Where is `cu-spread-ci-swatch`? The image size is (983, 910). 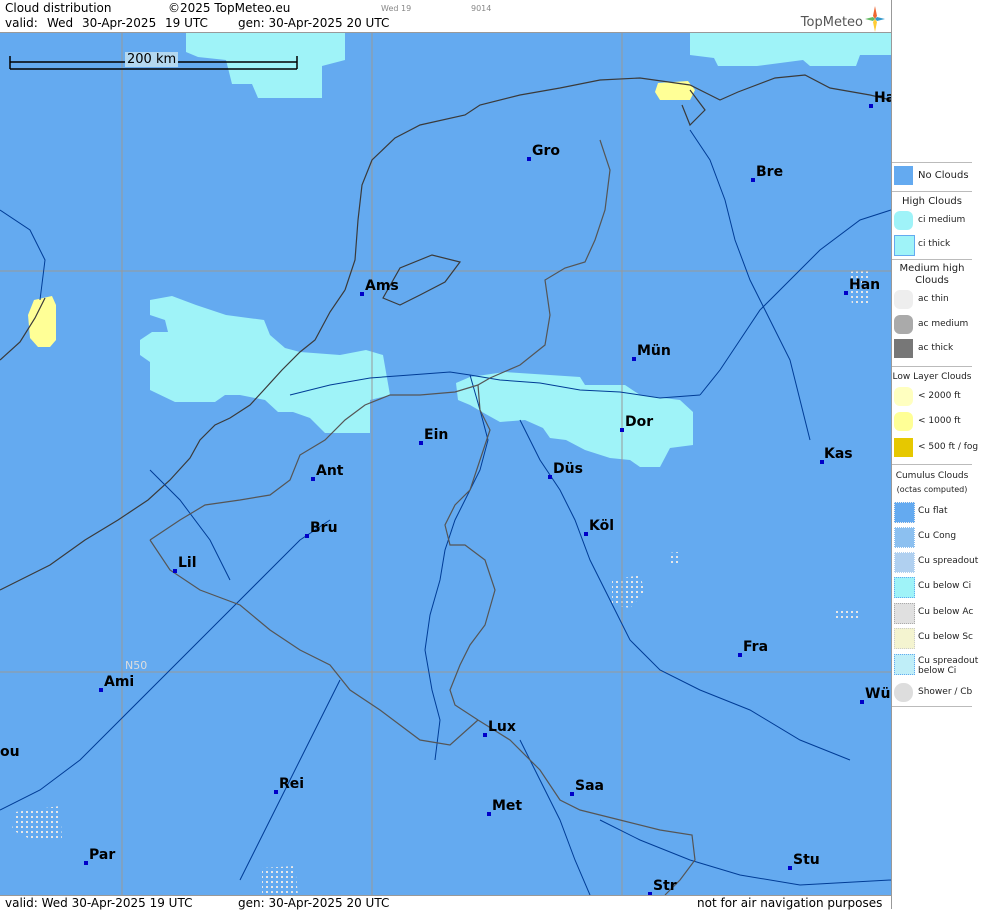
cu-spread-ci-swatch is located at coordinates (904, 664).